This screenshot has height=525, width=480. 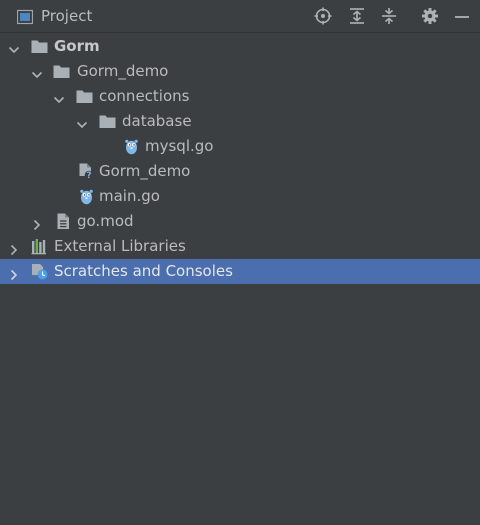 I want to click on tree-item-label: External Libraries, so click(x=120, y=246).